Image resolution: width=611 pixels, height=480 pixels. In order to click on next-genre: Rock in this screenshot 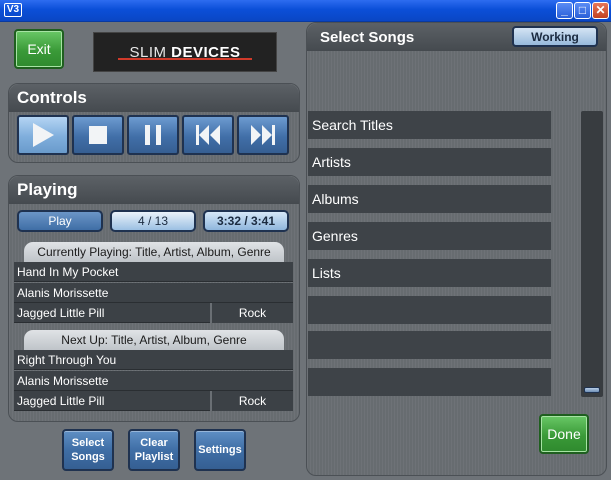, I will do `click(251, 401)`.